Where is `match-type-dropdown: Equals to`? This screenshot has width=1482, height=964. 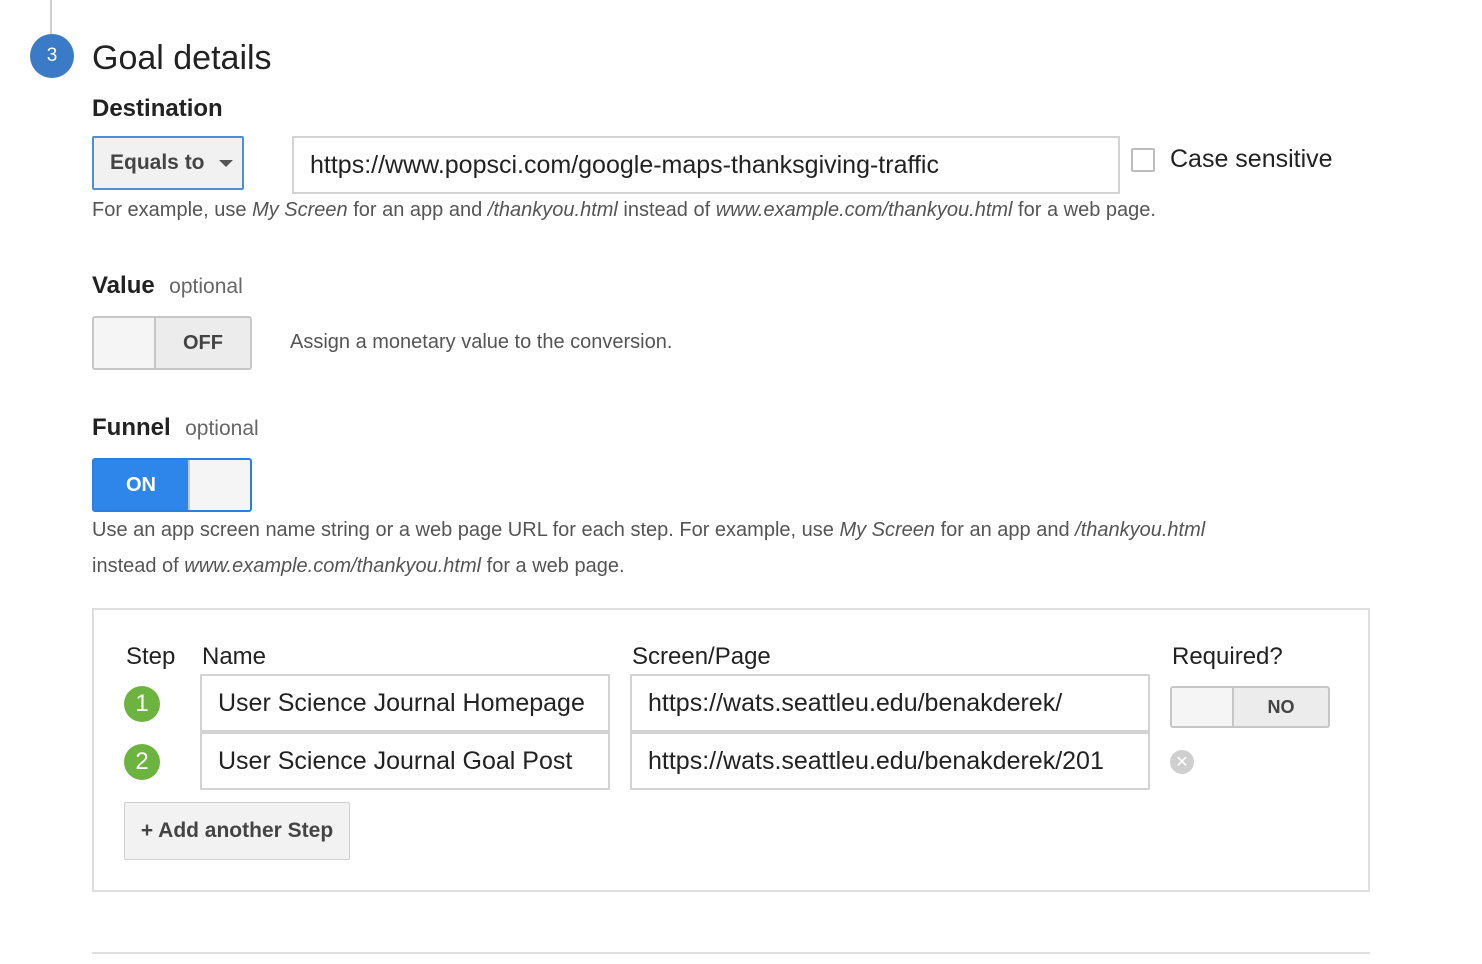
match-type-dropdown: Equals to is located at coordinates (168, 163).